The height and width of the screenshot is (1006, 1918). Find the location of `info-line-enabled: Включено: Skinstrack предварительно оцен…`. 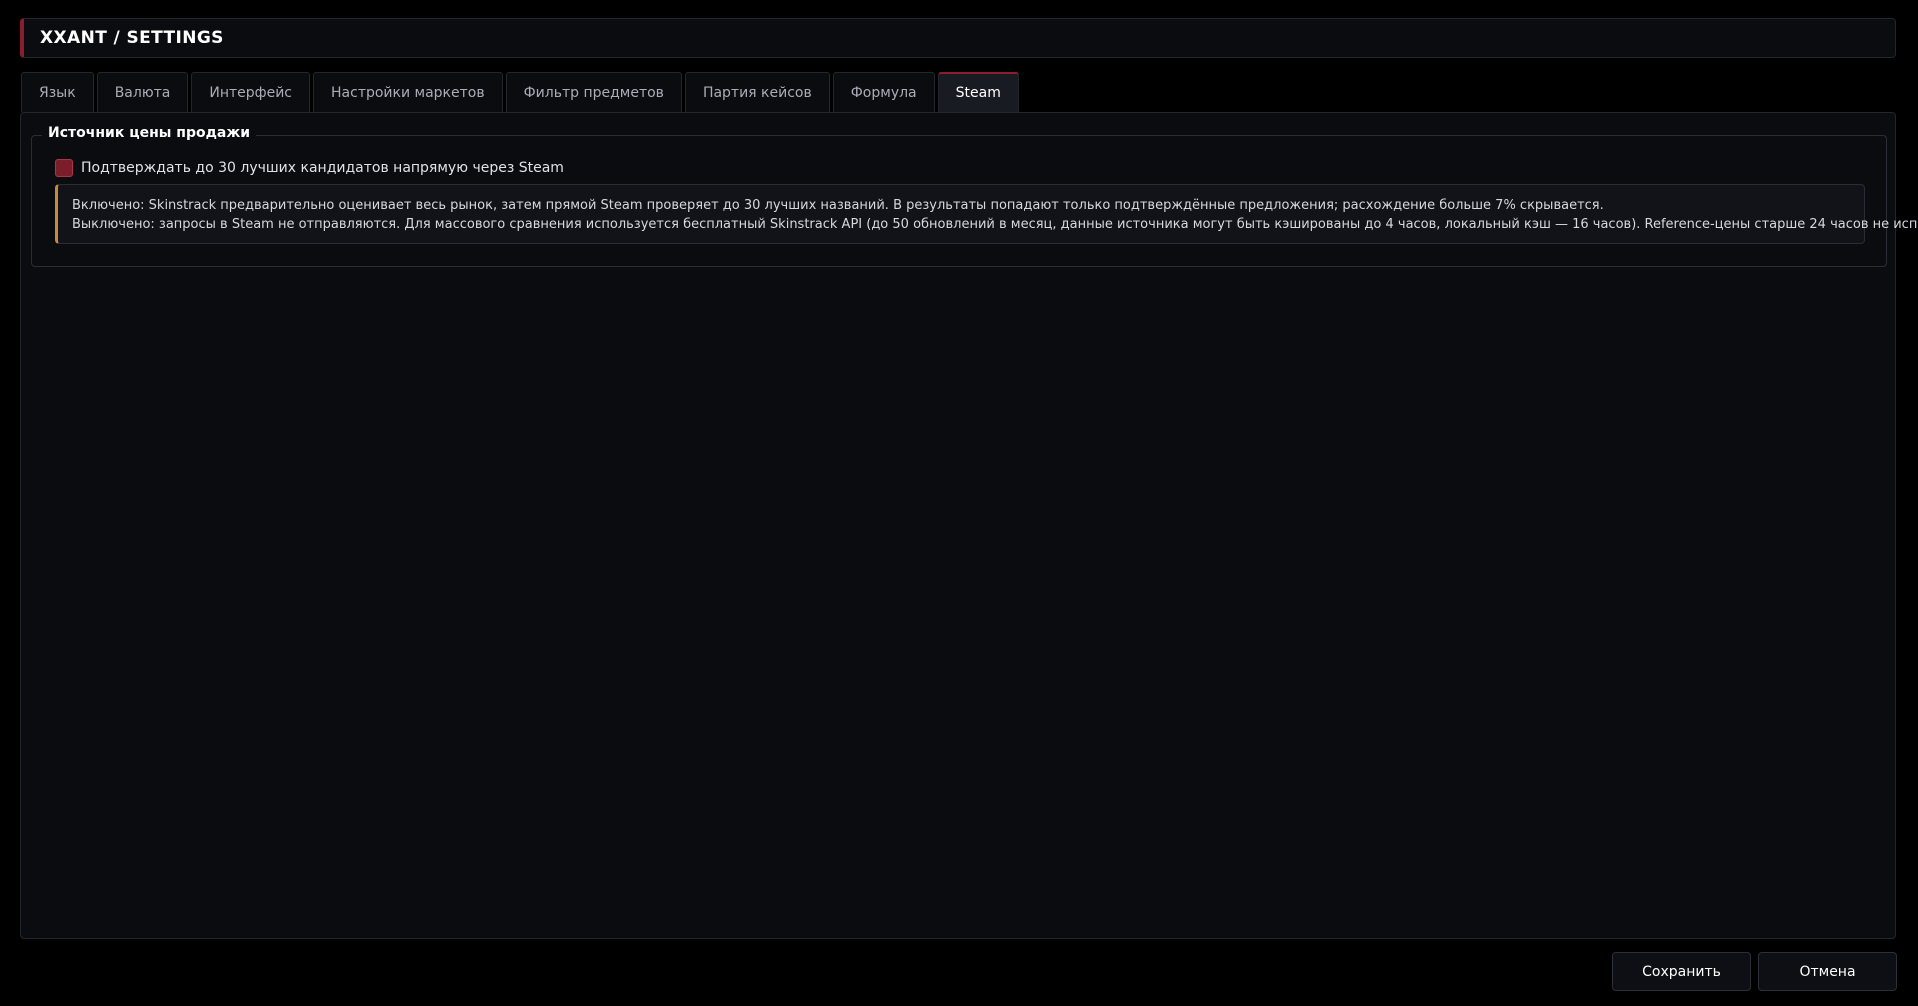

info-line-enabled: Включено: Skinstrack предварительно оцен… is located at coordinates (838, 205).